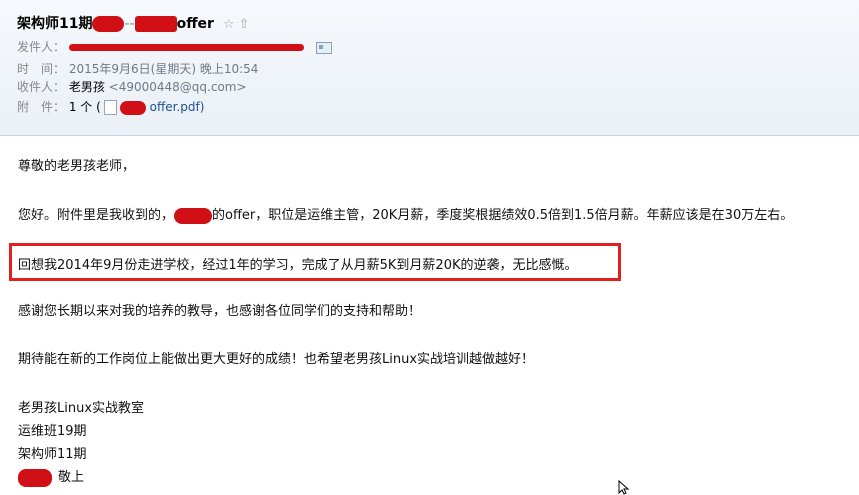 The width and height of the screenshot is (859, 495). I want to click on redacted-sender, so click(186, 47).